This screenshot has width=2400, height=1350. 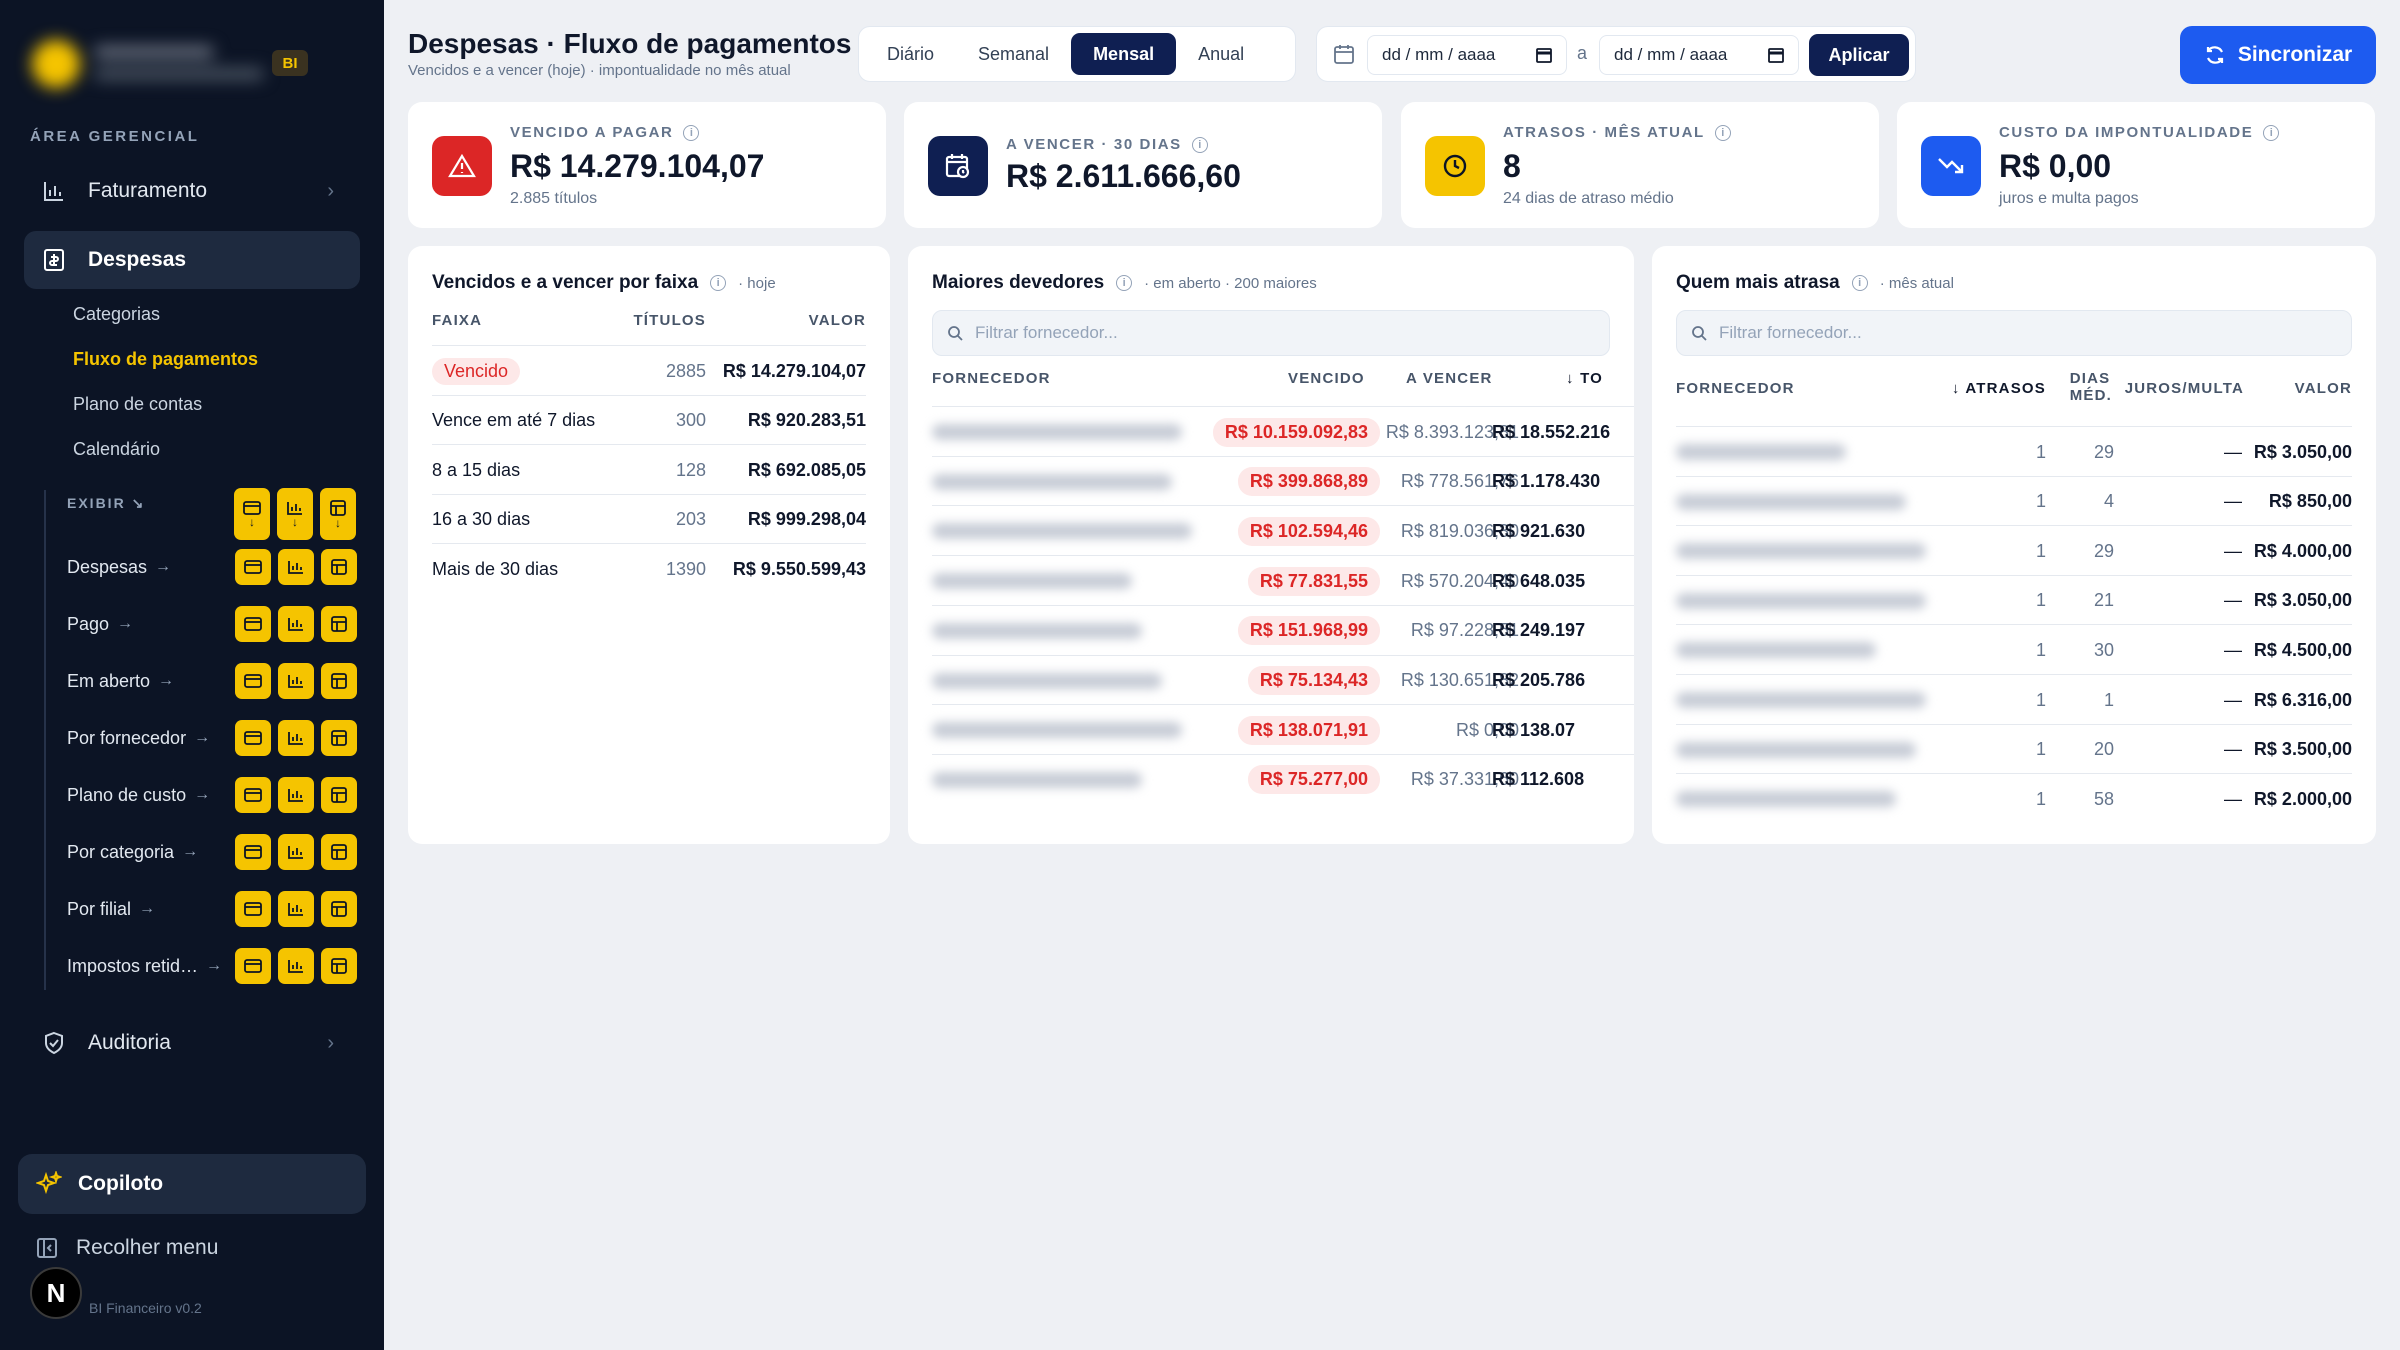 I want to click on exibir-row: Por filial →, so click(x=212, y=909).